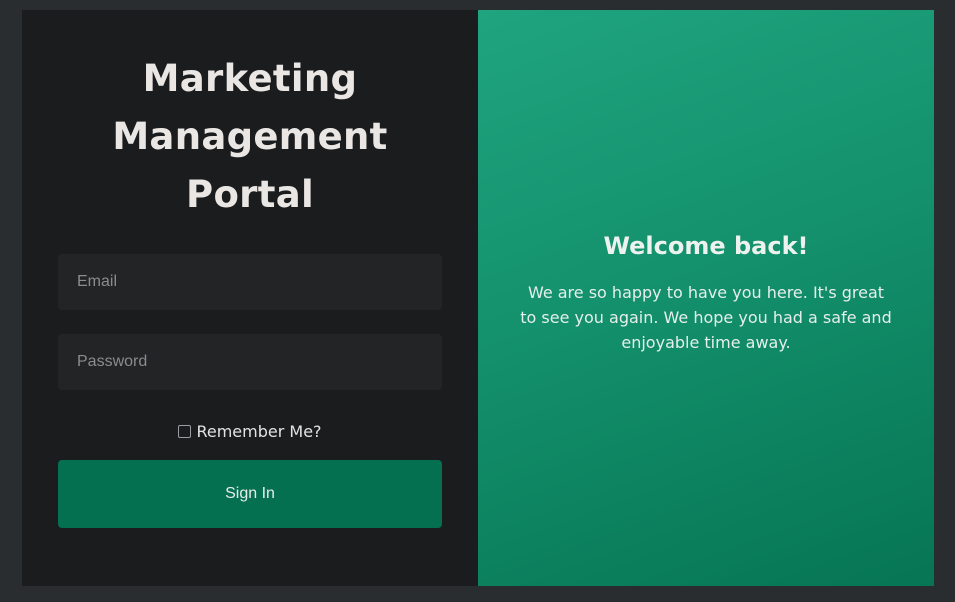 Image resolution: width=955 pixels, height=602 pixels. I want to click on remember-me-row: Remember Me?, so click(250, 431).